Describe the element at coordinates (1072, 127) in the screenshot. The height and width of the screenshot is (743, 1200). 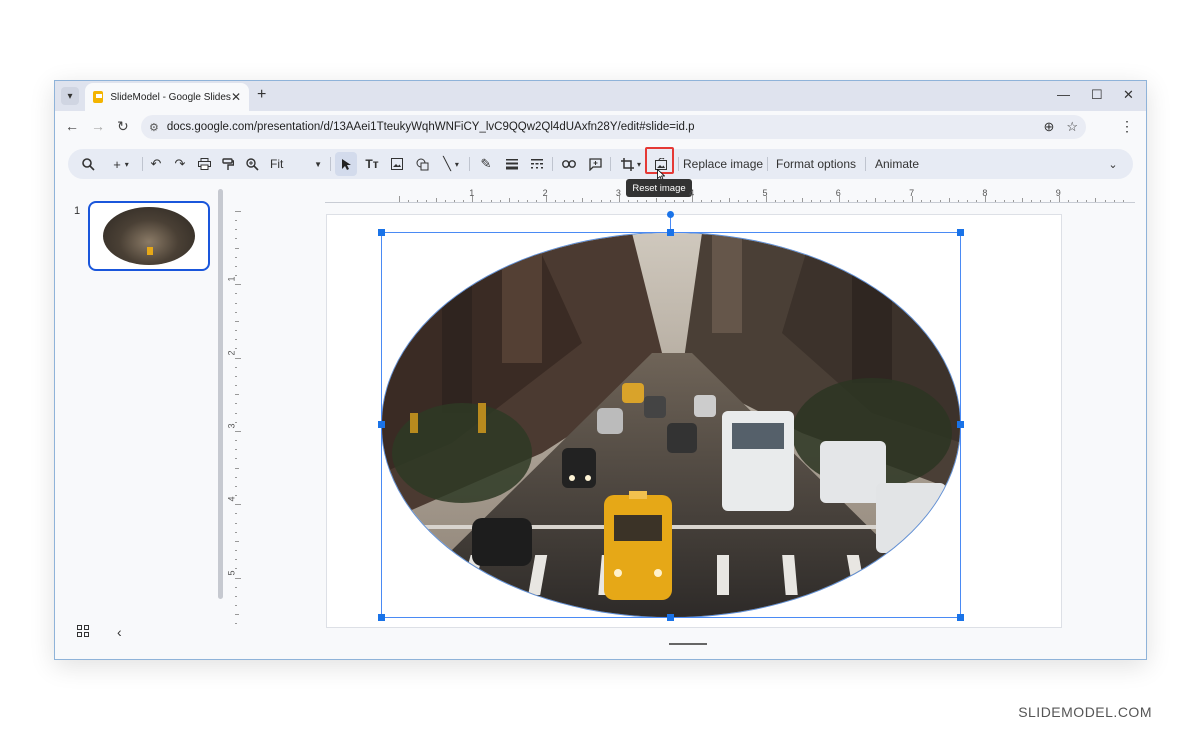
I see `bookmark-star-icon: ☆` at that location.